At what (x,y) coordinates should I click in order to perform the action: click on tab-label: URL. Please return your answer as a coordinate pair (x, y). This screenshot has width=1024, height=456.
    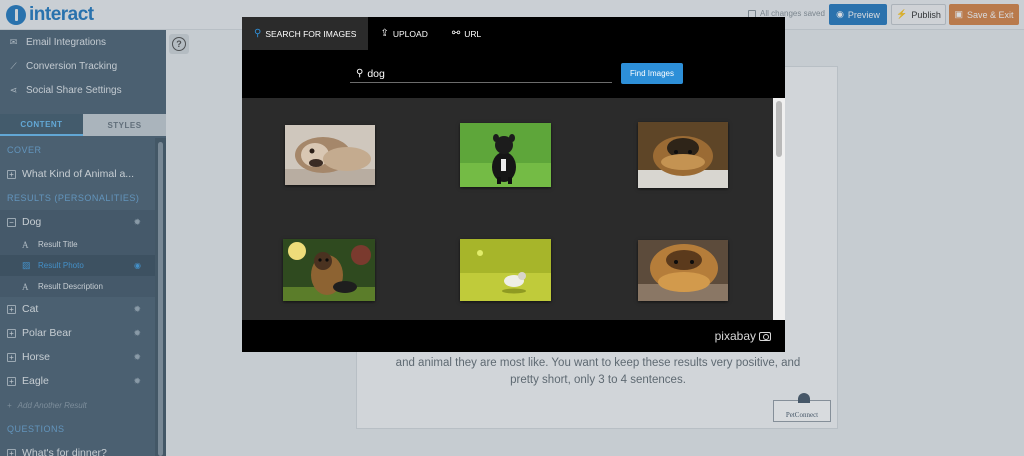
    Looking at the image, I should click on (473, 33).